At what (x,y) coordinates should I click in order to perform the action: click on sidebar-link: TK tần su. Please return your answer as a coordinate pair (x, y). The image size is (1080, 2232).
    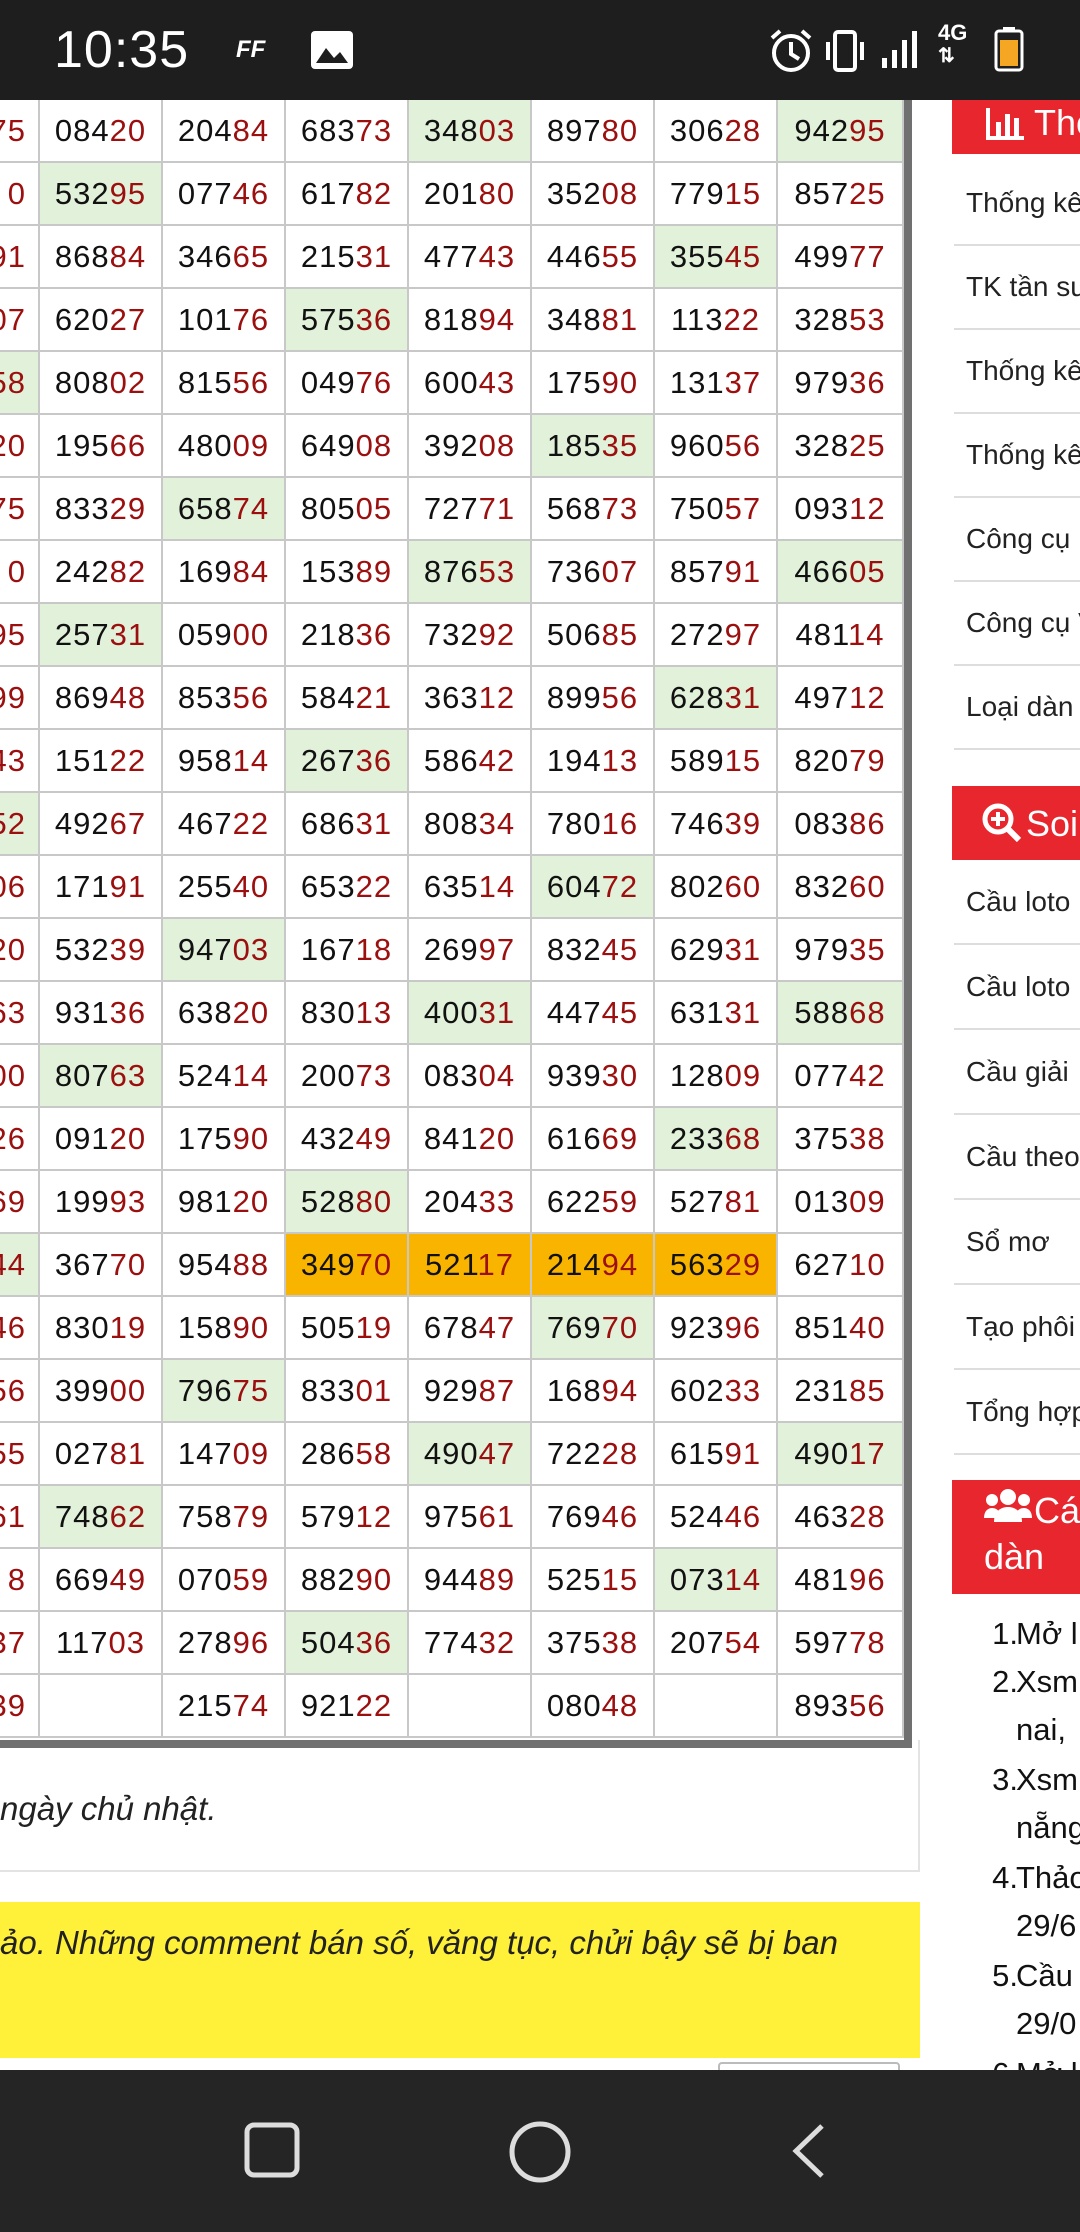
    Looking at the image, I should click on (1017, 288).